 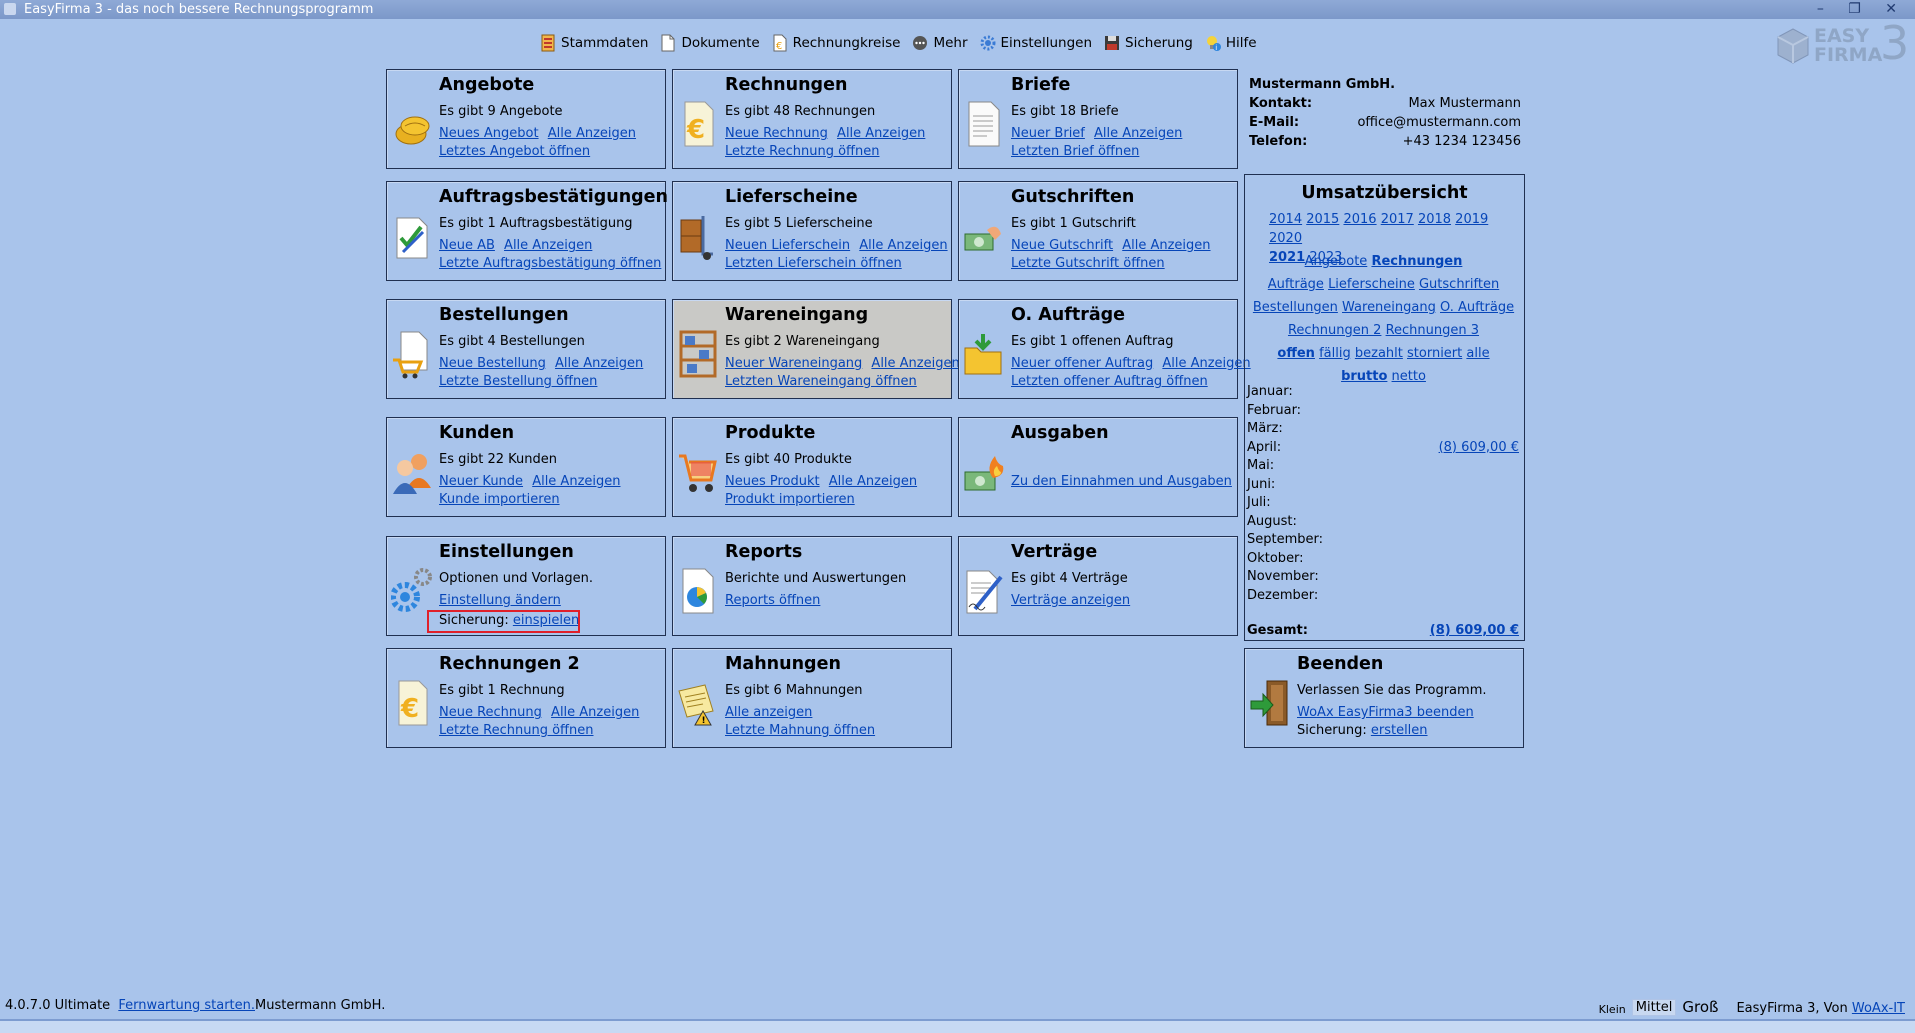 What do you see at coordinates (1231, 43) in the screenshot?
I see `toolbar-hilfe: i Hilfe` at bounding box center [1231, 43].